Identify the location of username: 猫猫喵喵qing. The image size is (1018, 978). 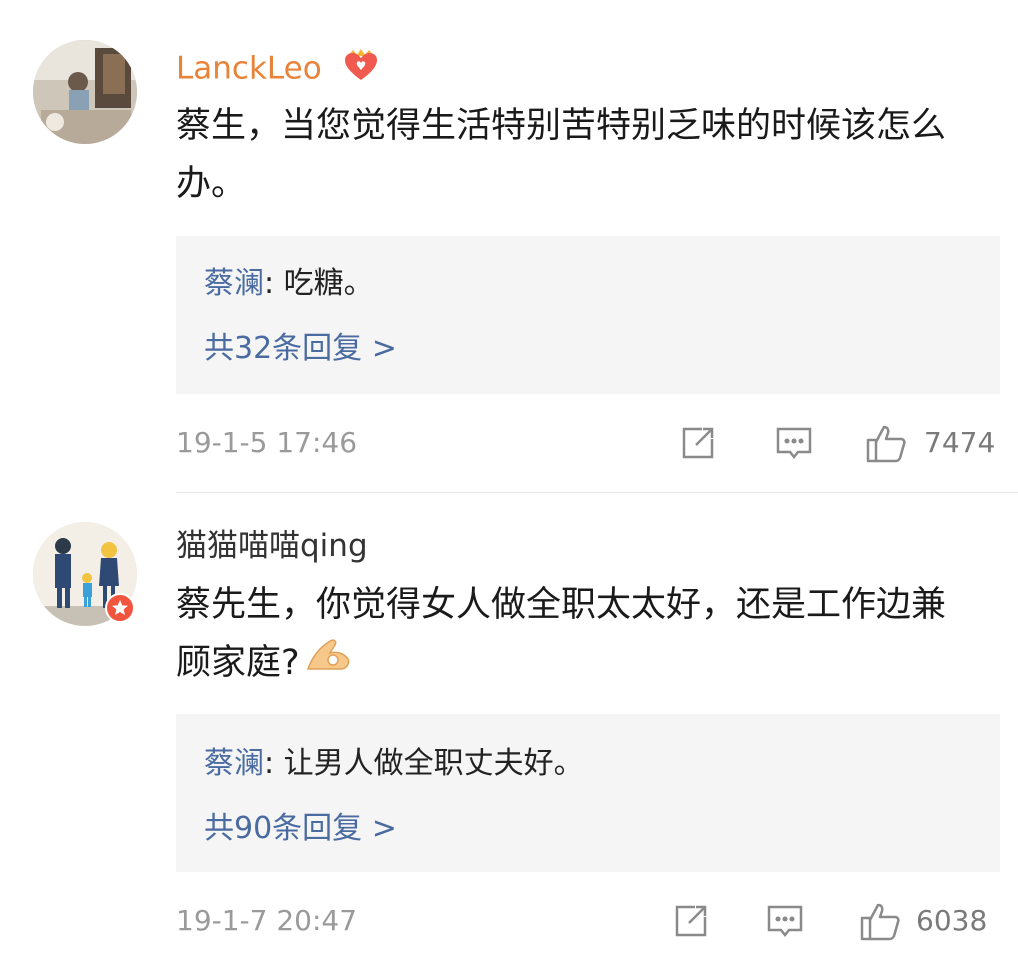
(272, 546).